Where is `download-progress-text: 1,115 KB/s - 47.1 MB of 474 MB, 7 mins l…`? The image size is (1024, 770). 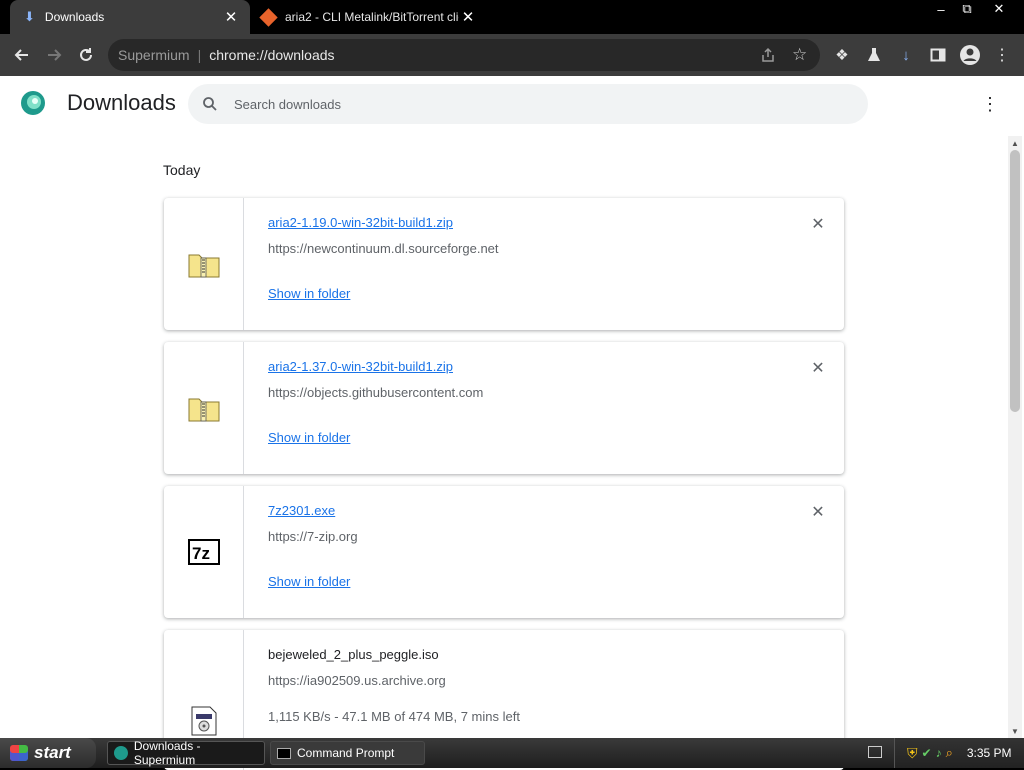
download-progress-text: 1,115 KB/s - 47.1 MB of 474 MB, 7 mins l… is located at coordinates (394, 716).